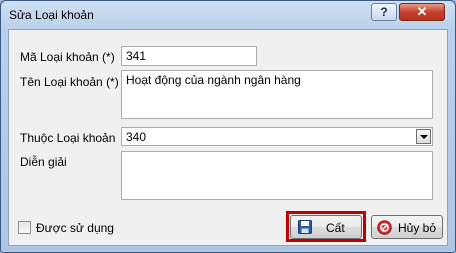 The image size is (456, 253). What do you see at coordinates (189, 56) in the screenshot?
I see `code-field: 341` at bounding box center [189, 56].